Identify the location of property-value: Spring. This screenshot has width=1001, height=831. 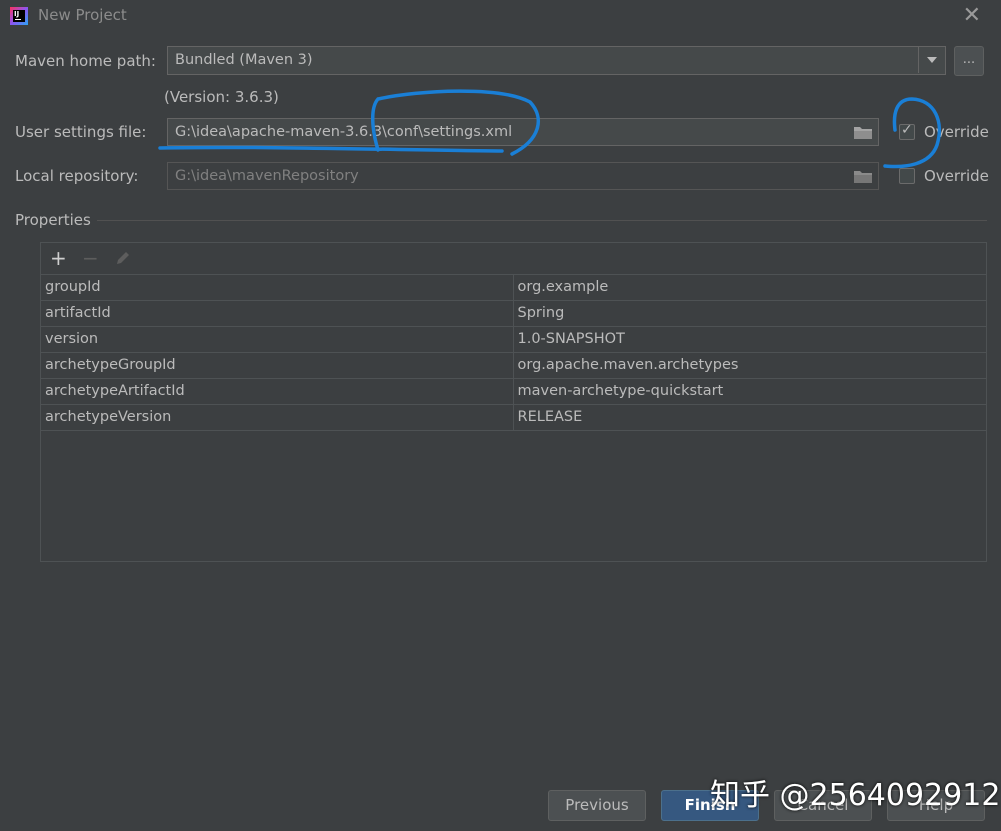
(749, 313).